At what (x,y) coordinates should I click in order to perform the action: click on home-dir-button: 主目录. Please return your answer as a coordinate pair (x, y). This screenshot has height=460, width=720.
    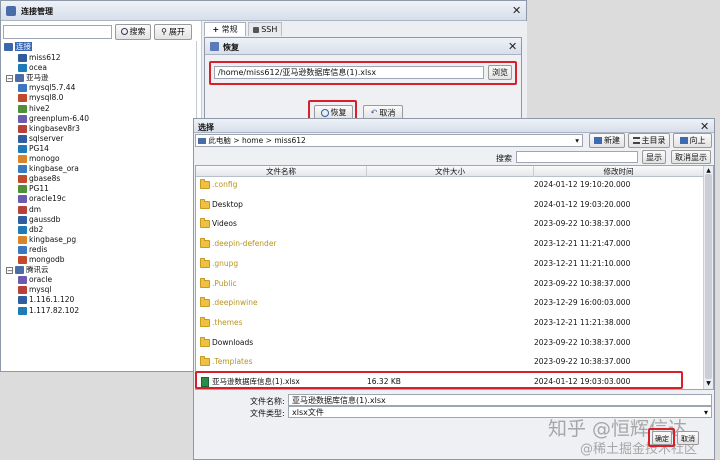
    Looking at the image, I should click on (649, 140).